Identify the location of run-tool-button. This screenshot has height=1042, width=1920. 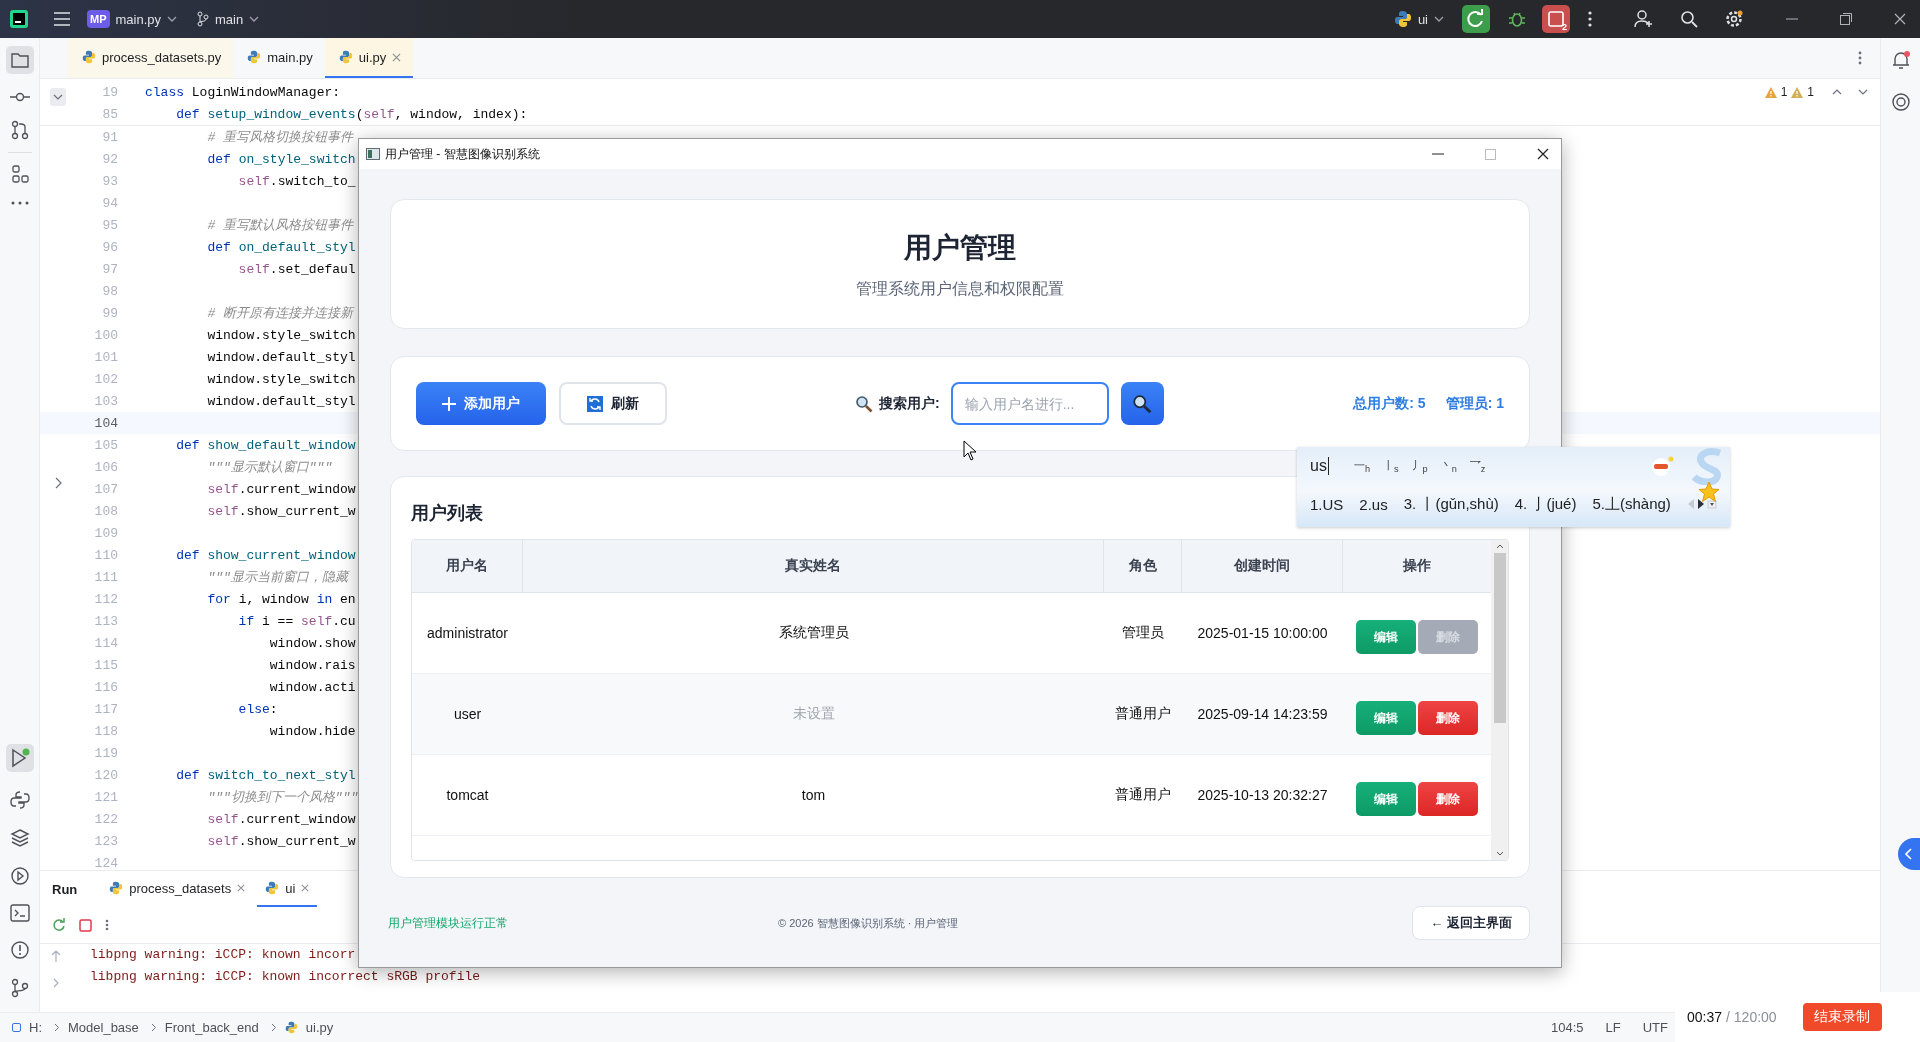
(19, 758).